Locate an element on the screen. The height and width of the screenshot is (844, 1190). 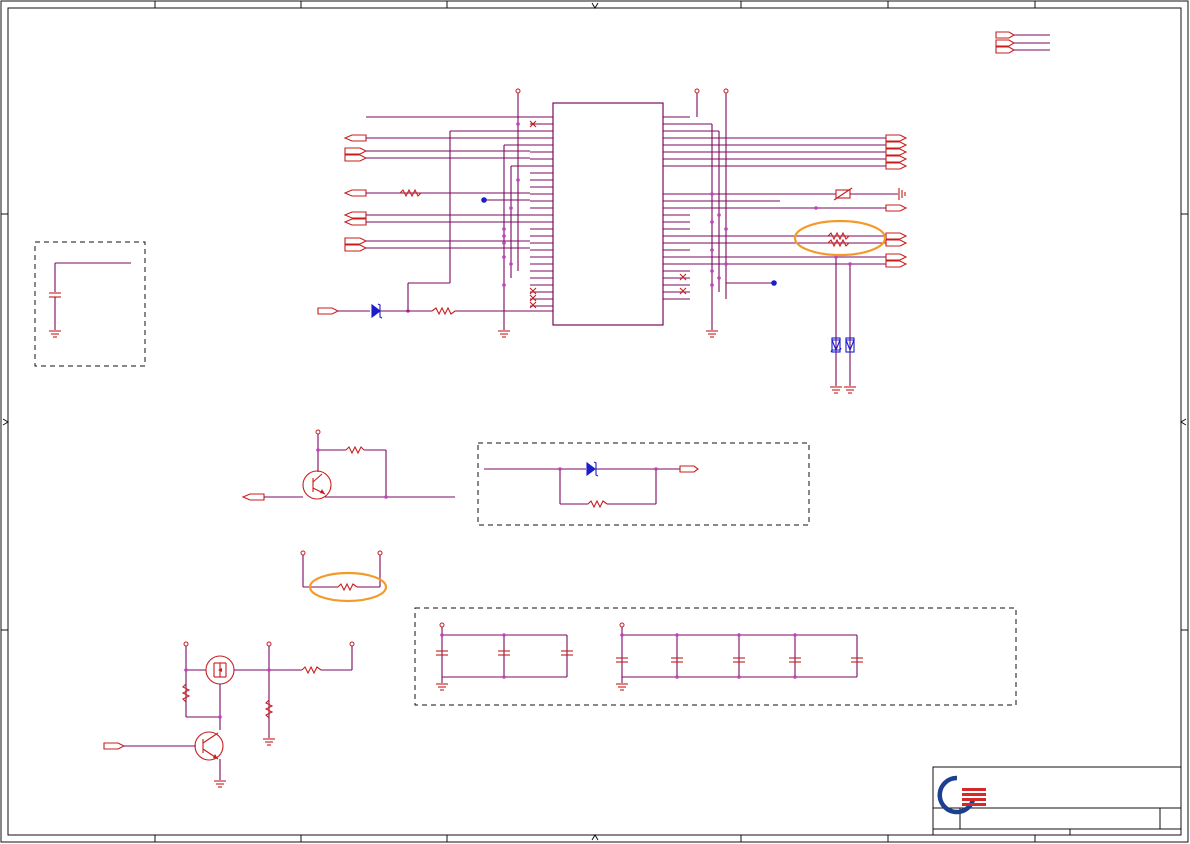
main-ic is located at coordinates (609, 214).